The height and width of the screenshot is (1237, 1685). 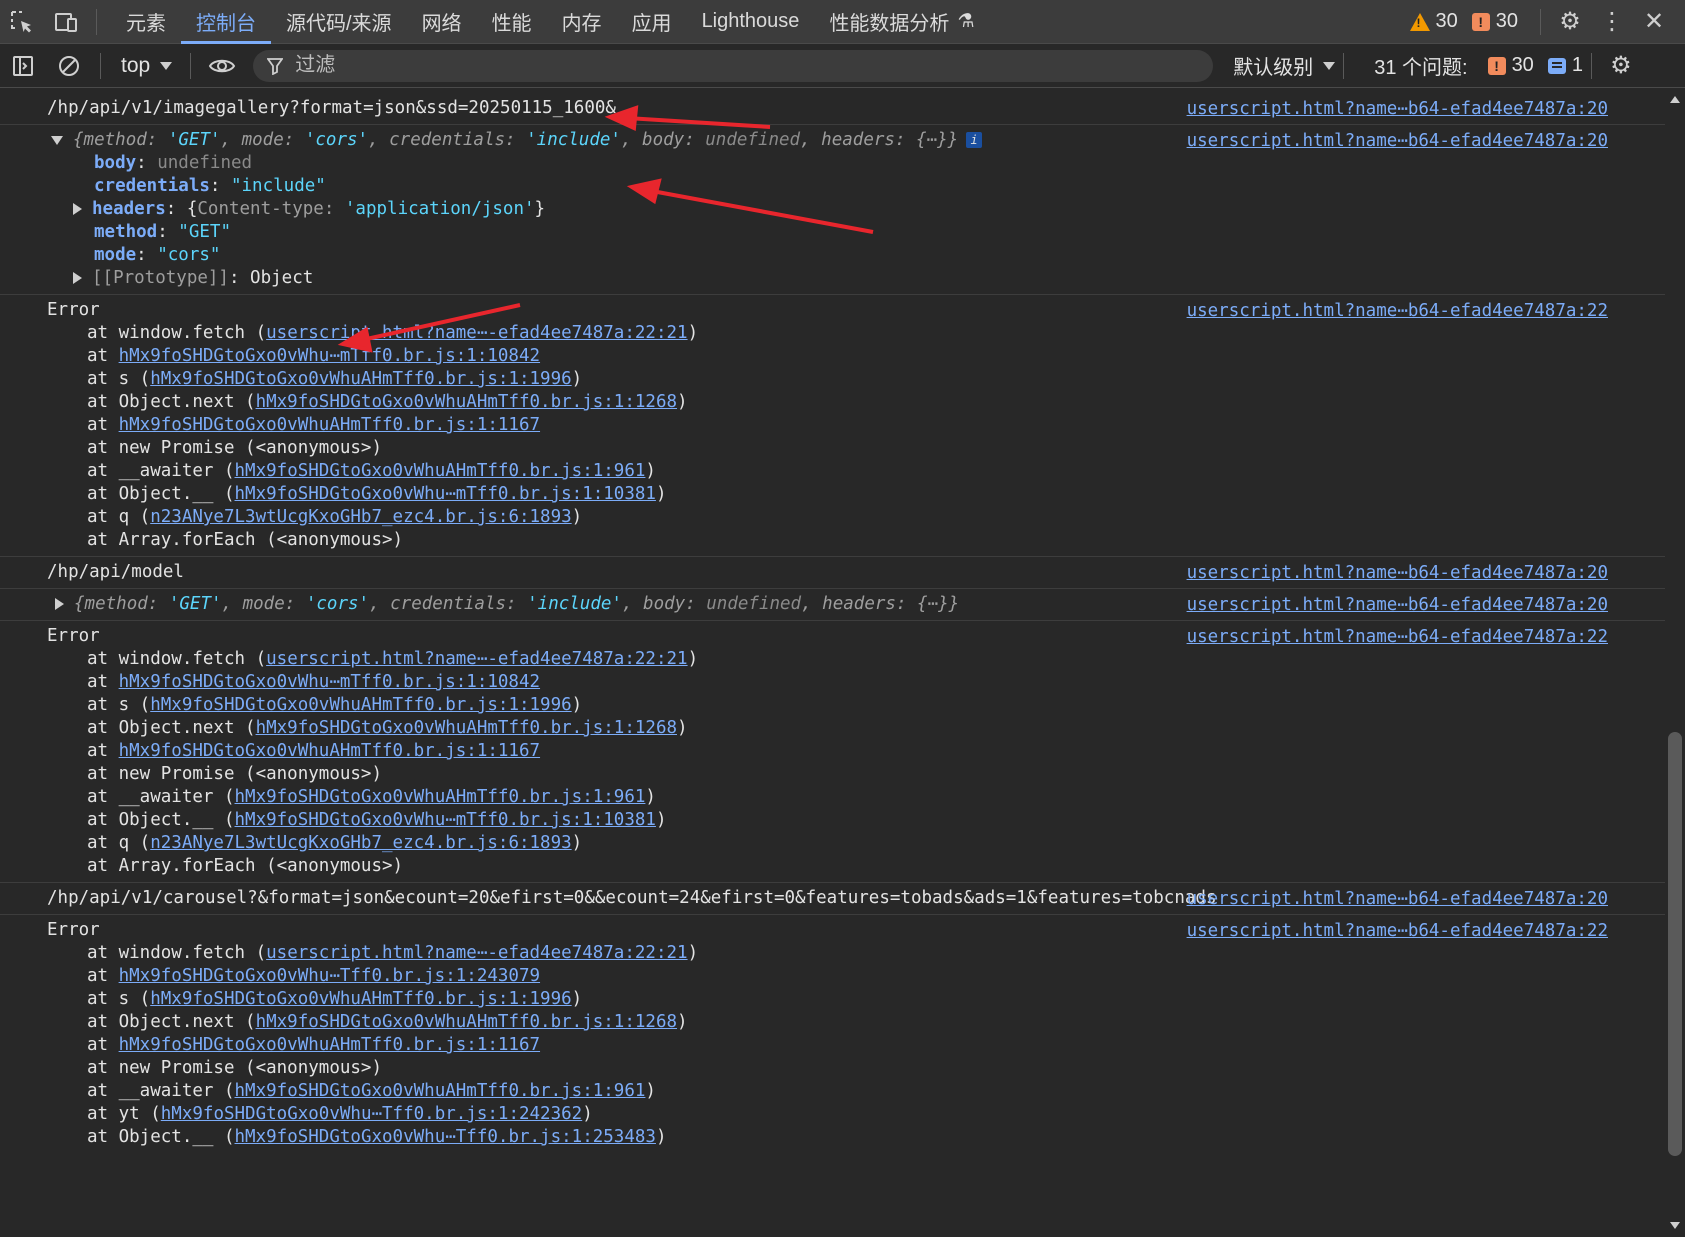 I want to click on errors-counter: ! 30, so click(x=1494, y=21).